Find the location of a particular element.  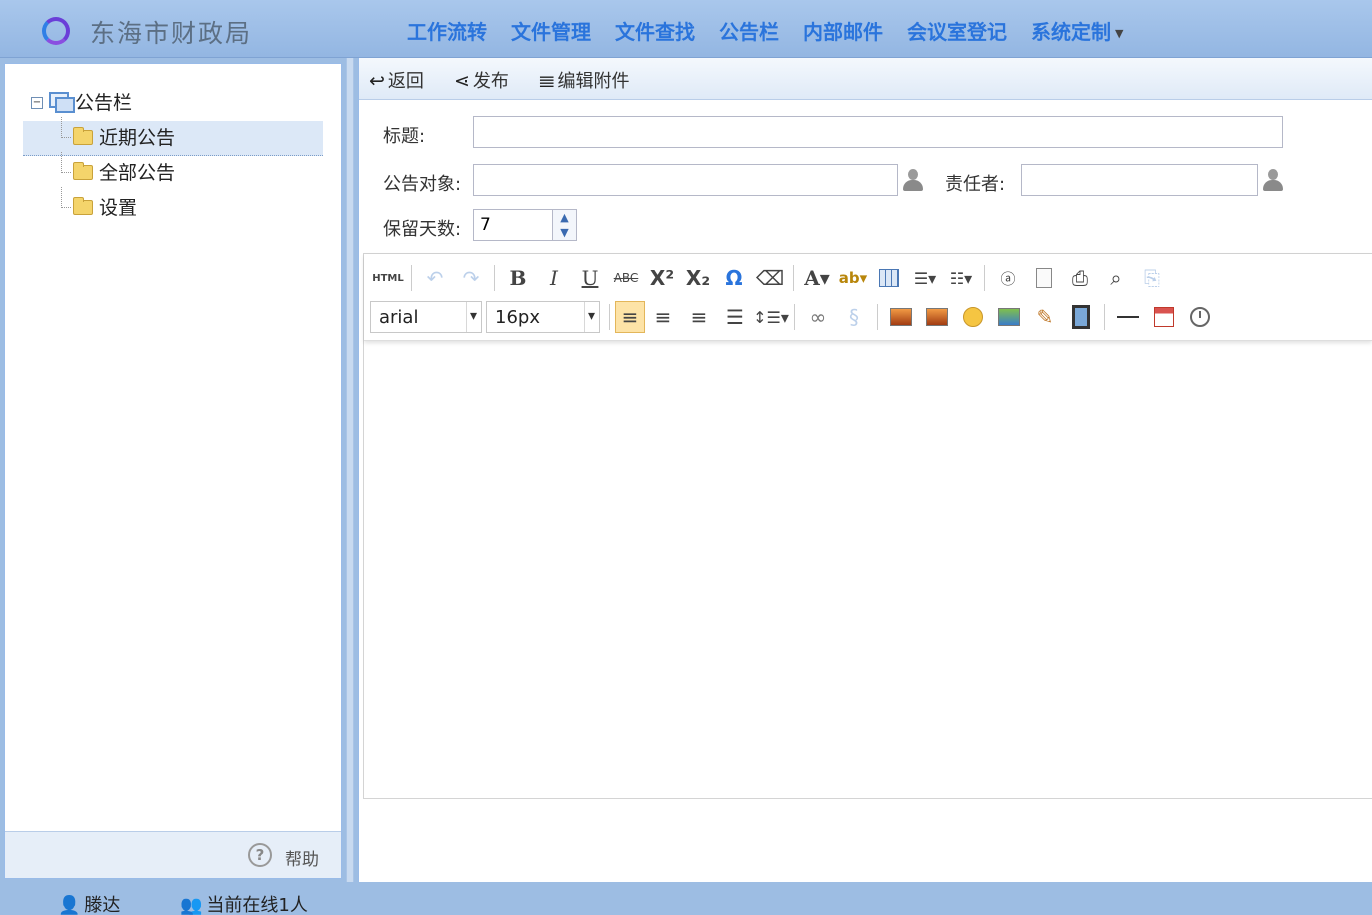

help-icon: ? is located at coordinates (260, 855).